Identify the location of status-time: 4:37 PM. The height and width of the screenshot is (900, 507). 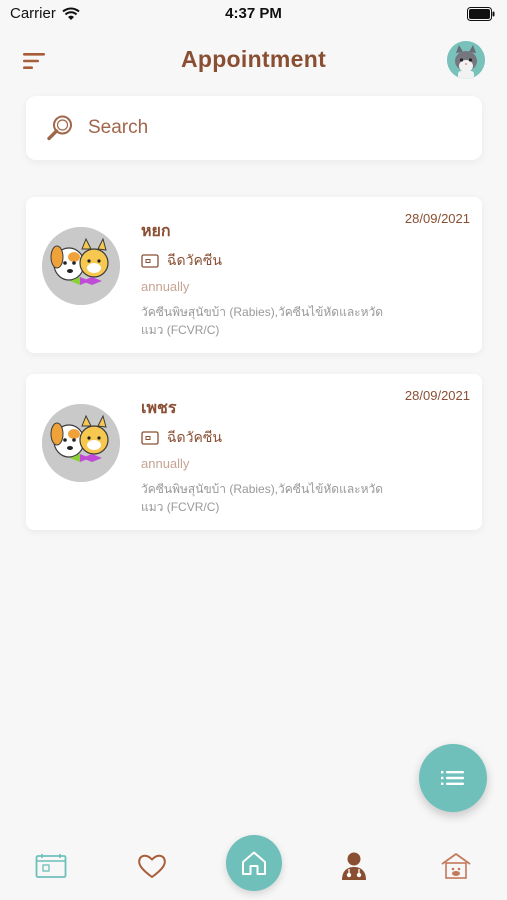
(253, 13).